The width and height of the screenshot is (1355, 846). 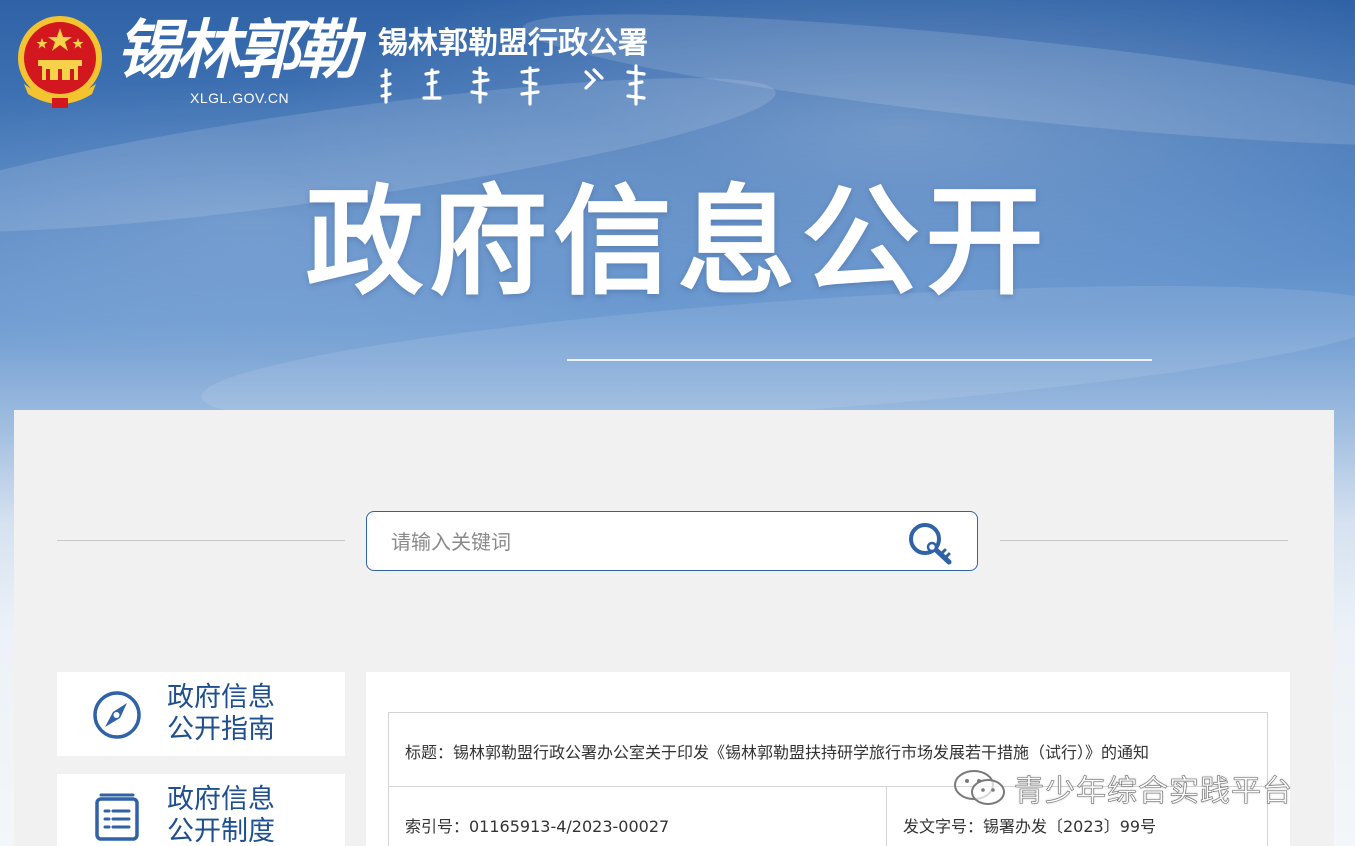 What do you see at coordinates (979, 787) in the screenshot?
I see `wechat-icon` at bounding box center [979, 787].